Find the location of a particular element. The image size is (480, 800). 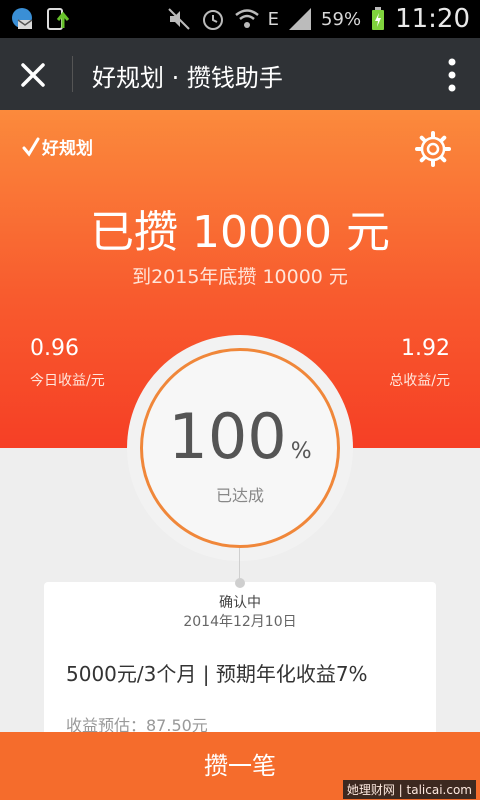

progress-percent: 100% is located at coordinates (240, 436).